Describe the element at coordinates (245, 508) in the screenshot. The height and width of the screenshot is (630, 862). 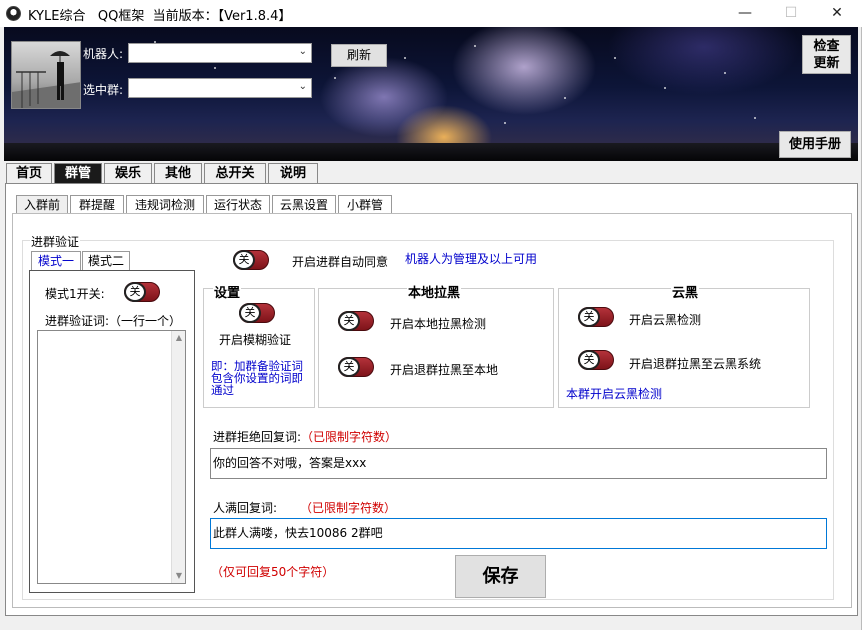
I see `full-reply-label: 人满回复词:` at that location.